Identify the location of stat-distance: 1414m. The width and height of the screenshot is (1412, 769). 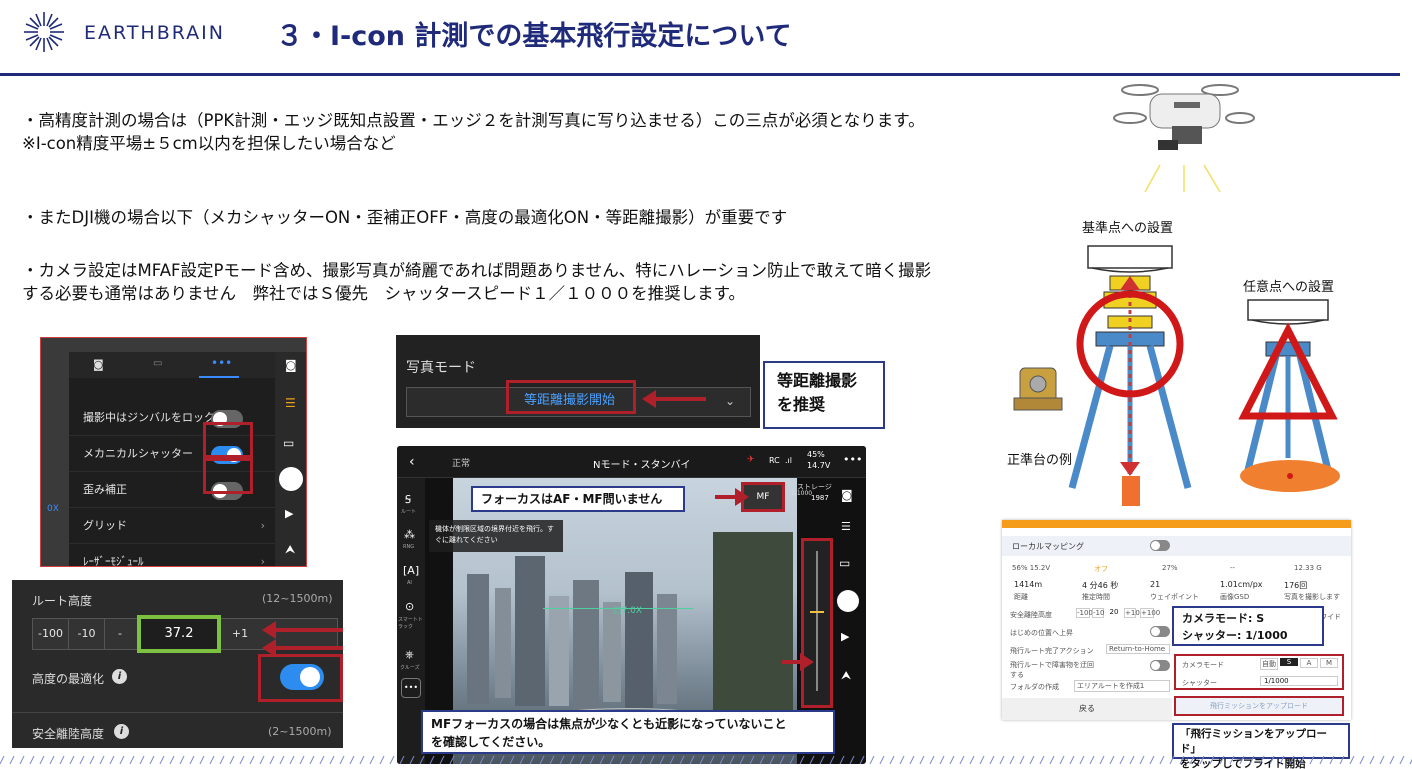
(1028, 584).